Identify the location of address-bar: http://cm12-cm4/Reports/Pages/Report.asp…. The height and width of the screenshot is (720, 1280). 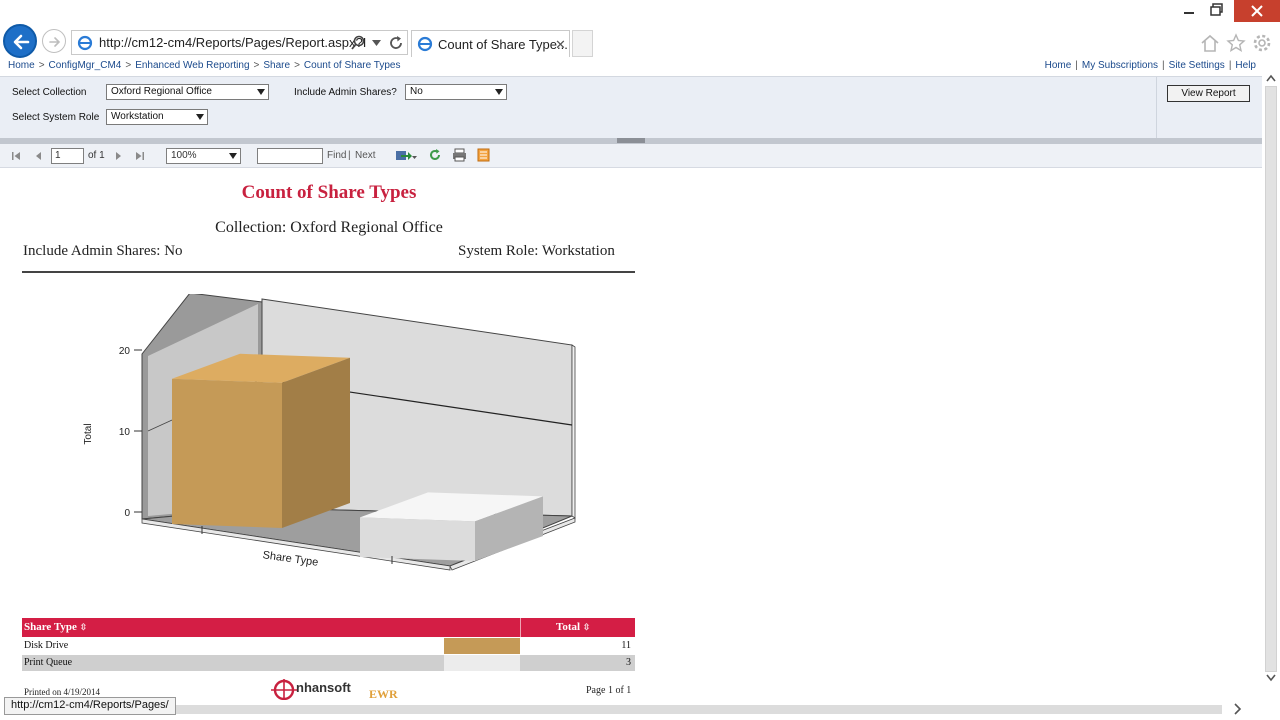
(239, 42).